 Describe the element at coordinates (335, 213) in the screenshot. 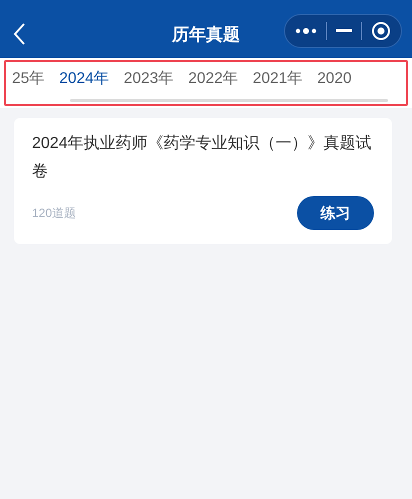

I see `practice-button: 练习` at that location.